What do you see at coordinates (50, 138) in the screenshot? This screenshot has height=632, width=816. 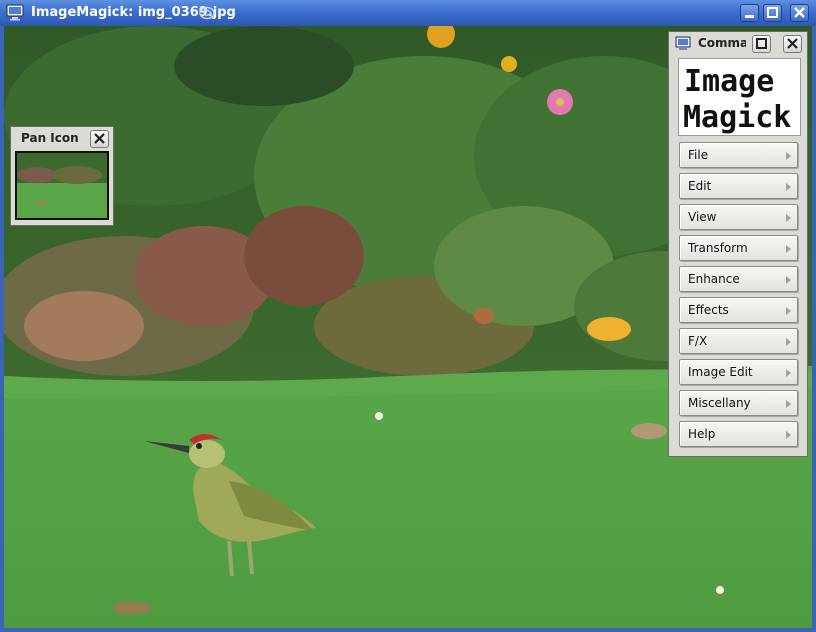 I see `pan-icon-title: Pan Icon` at bounding box center [50, 138].